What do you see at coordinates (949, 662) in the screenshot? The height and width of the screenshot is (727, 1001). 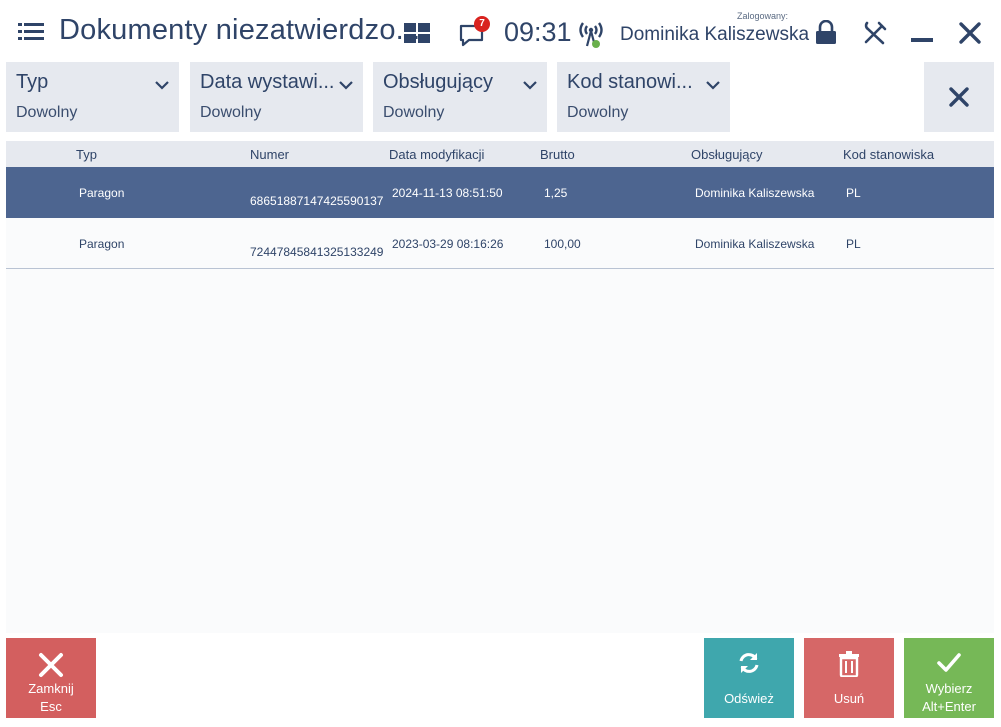 I see `checkmark-icon` at bounding box center [949, 662].